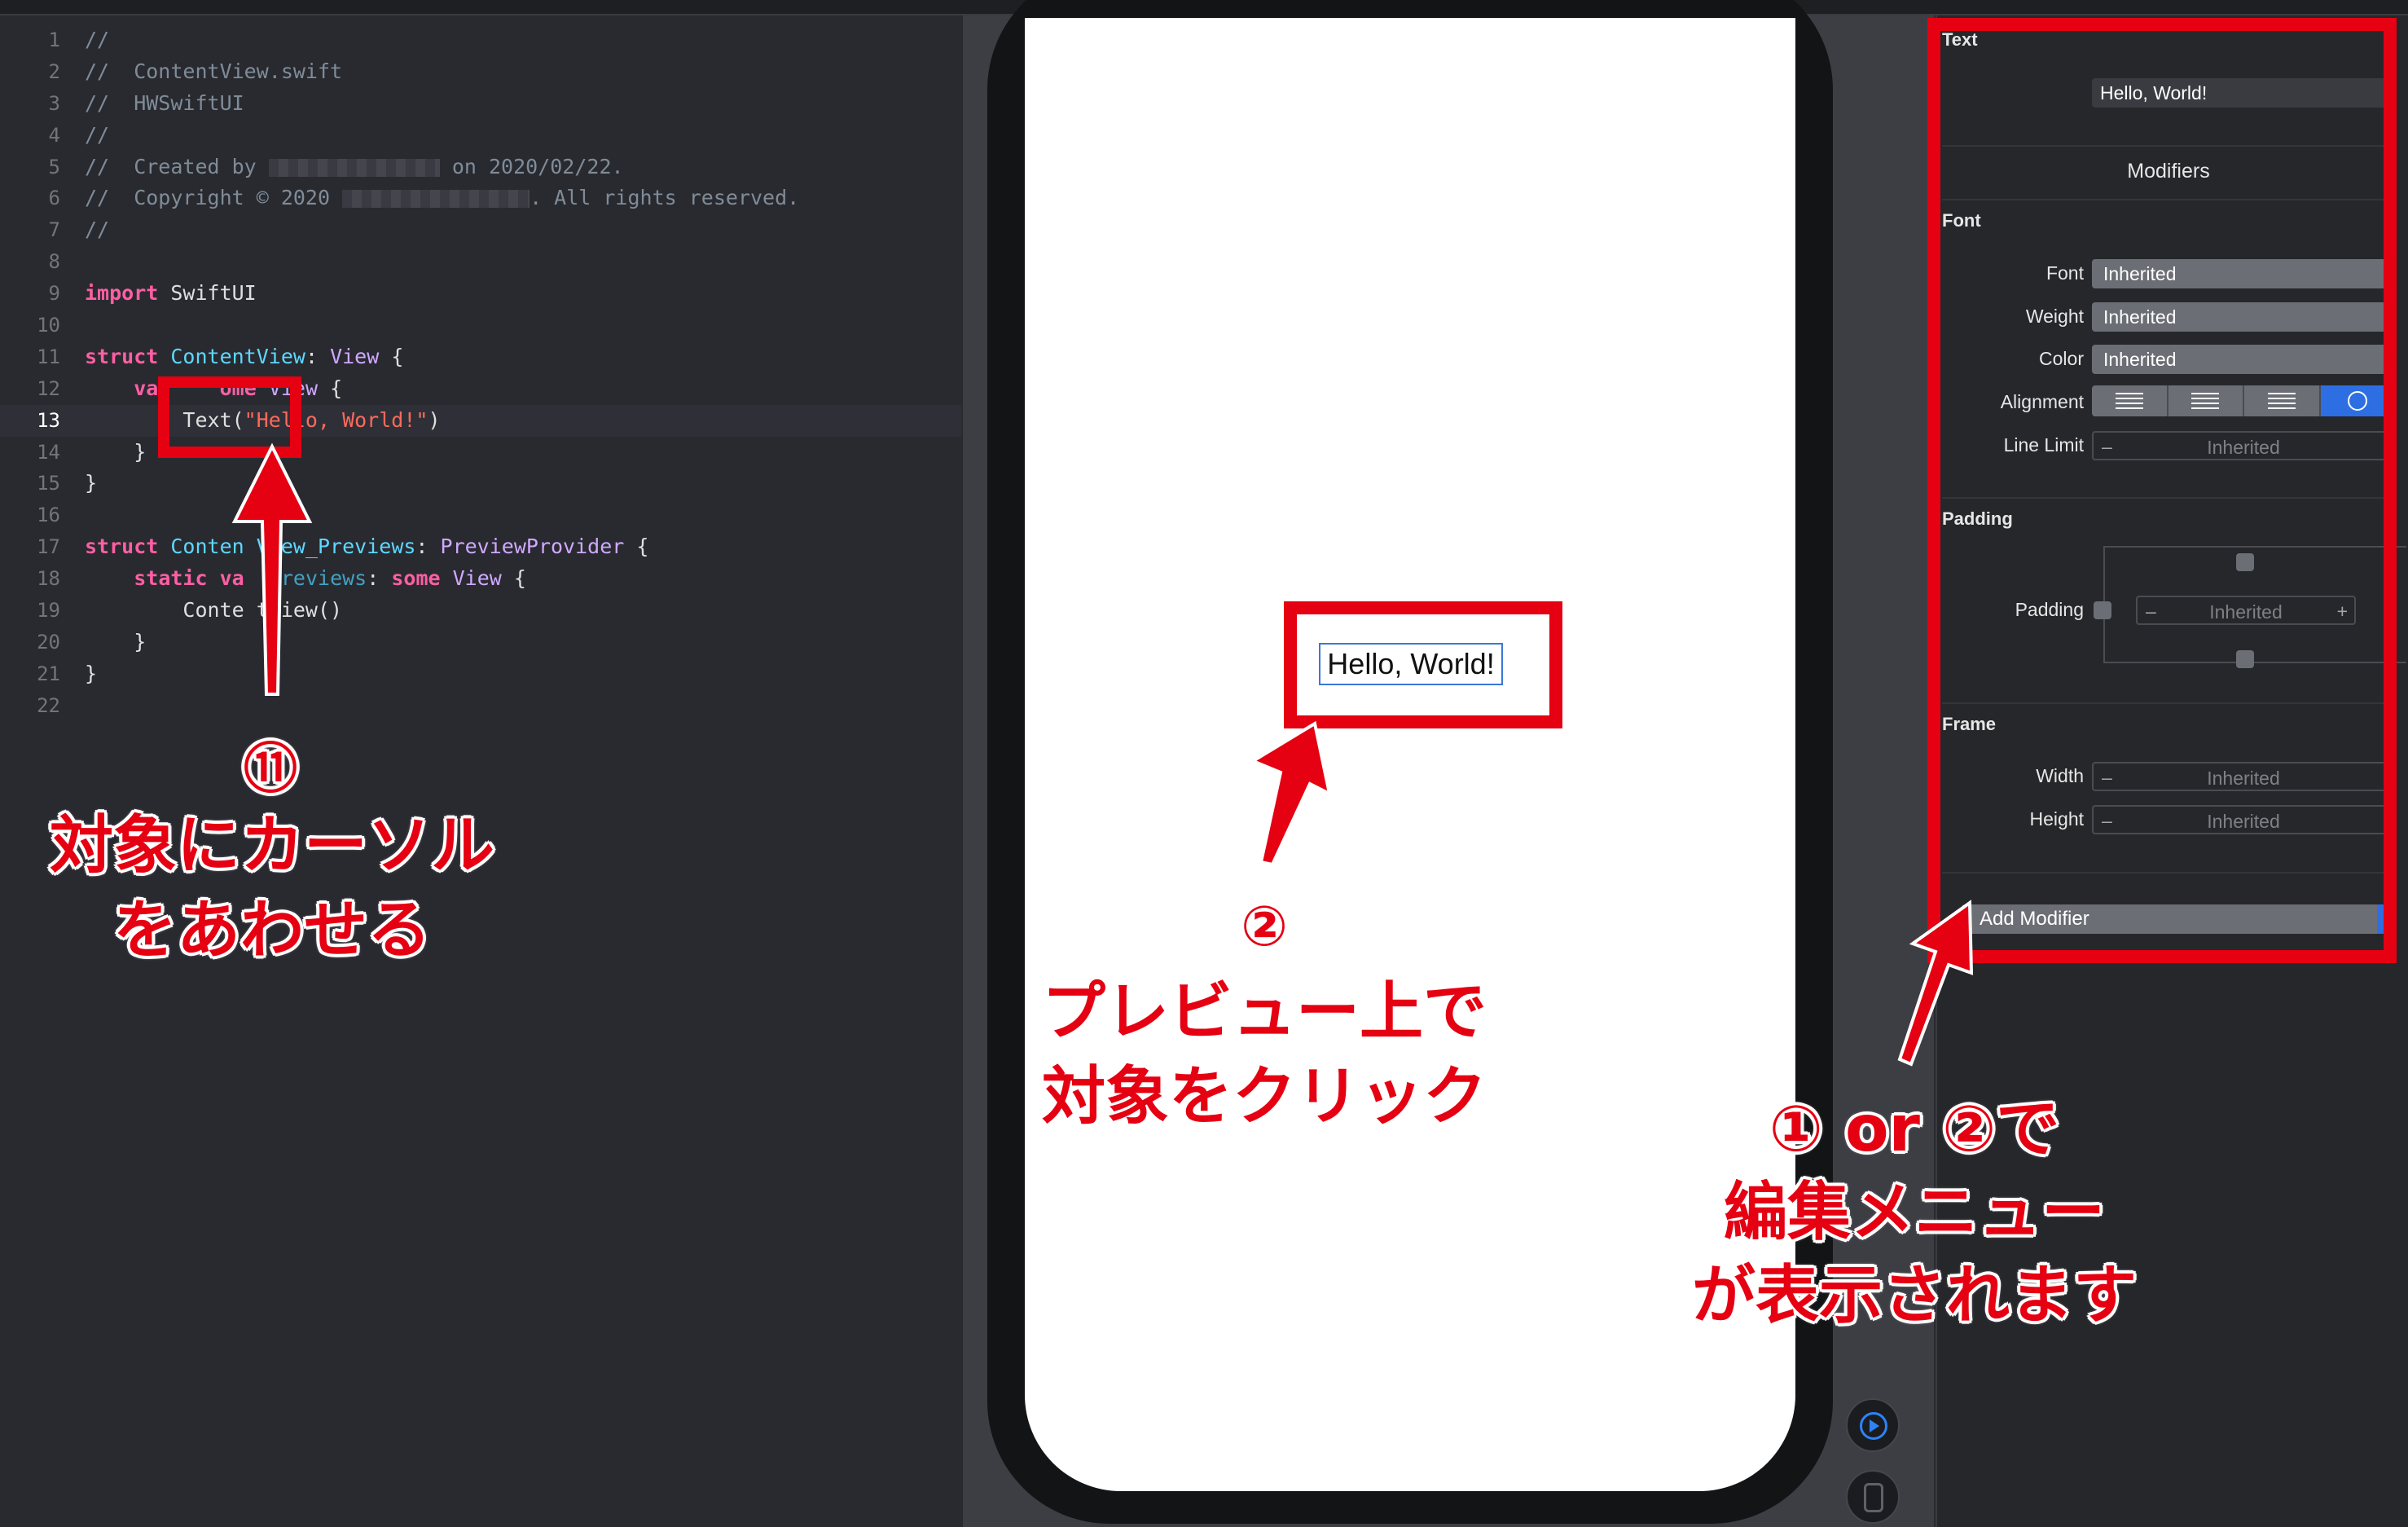 Image resolution: width=2408 pixels, height=1527 pixels. Describe the element at coordinates (1935, 983) in the screenshot. I see `arrow-to-inspector` at that location.